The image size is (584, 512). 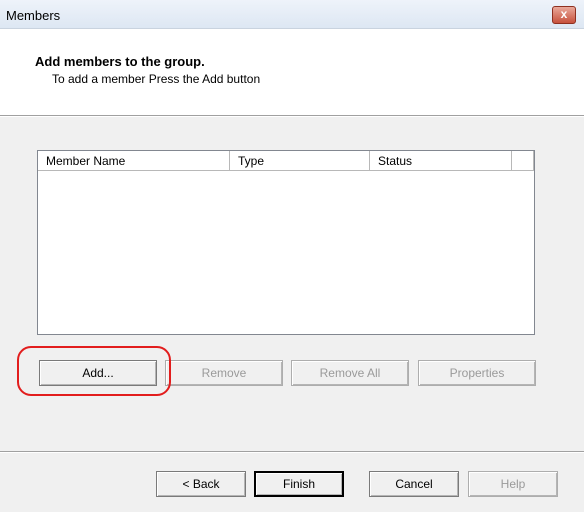 What do you see at coordinates (441, 161) in the screenshot?
I see `column-header-status: Status` at bounding box center [441, 161].